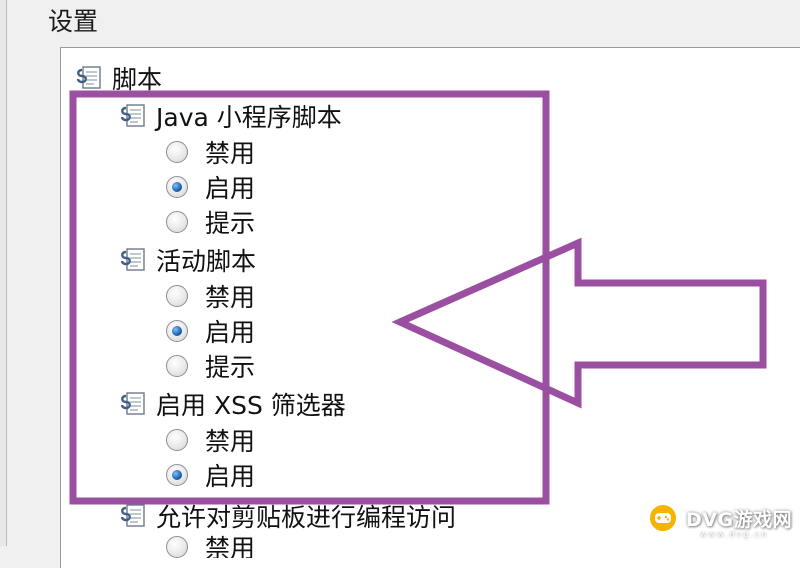 The image size is (800, 568). Describe the element at coordinates (73, 21) in the screenshot. I see `settings-group-title: 设置` at that location.